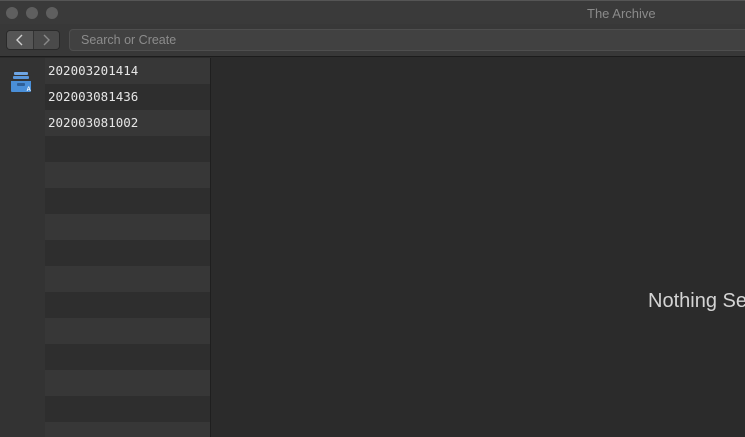  Describe the element at coordinates (12, 13) in the screenshot. I see `close-window-button` at that location.